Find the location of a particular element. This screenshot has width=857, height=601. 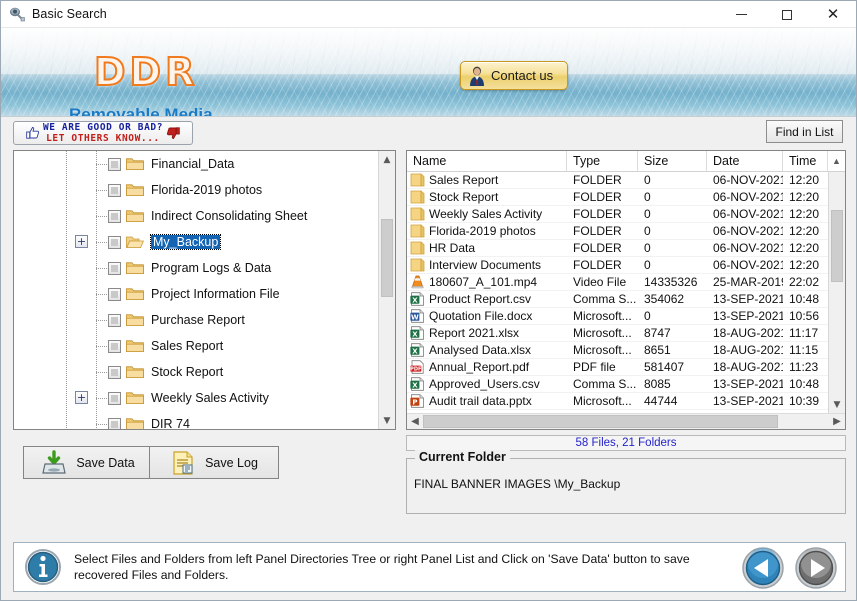

tree-item-stock-report: Stock Report is located at coordinates (204, 372).